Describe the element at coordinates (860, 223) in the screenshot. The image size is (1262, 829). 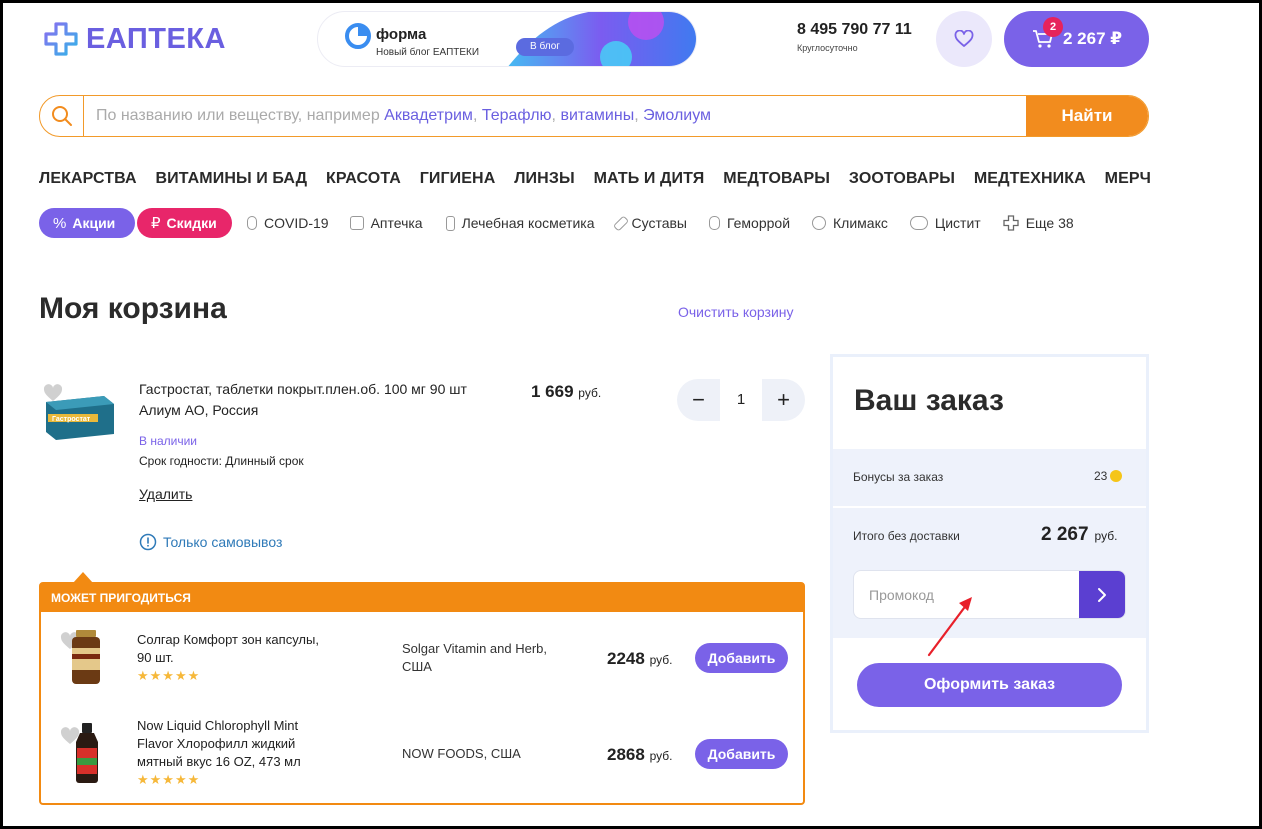
I see `tag-label: Климакс` at that location.